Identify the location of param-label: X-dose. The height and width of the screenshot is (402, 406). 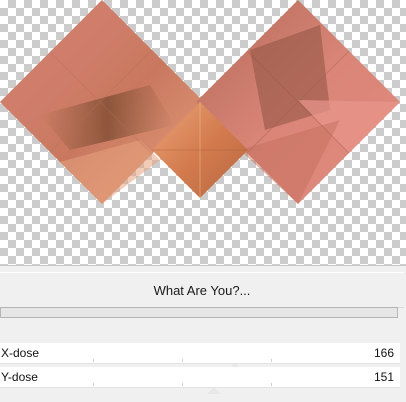
(20, 353).